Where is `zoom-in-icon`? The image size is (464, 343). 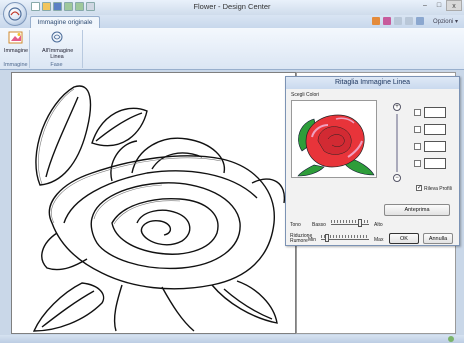
zoom-in-icon is located at coordinates (398, 21).